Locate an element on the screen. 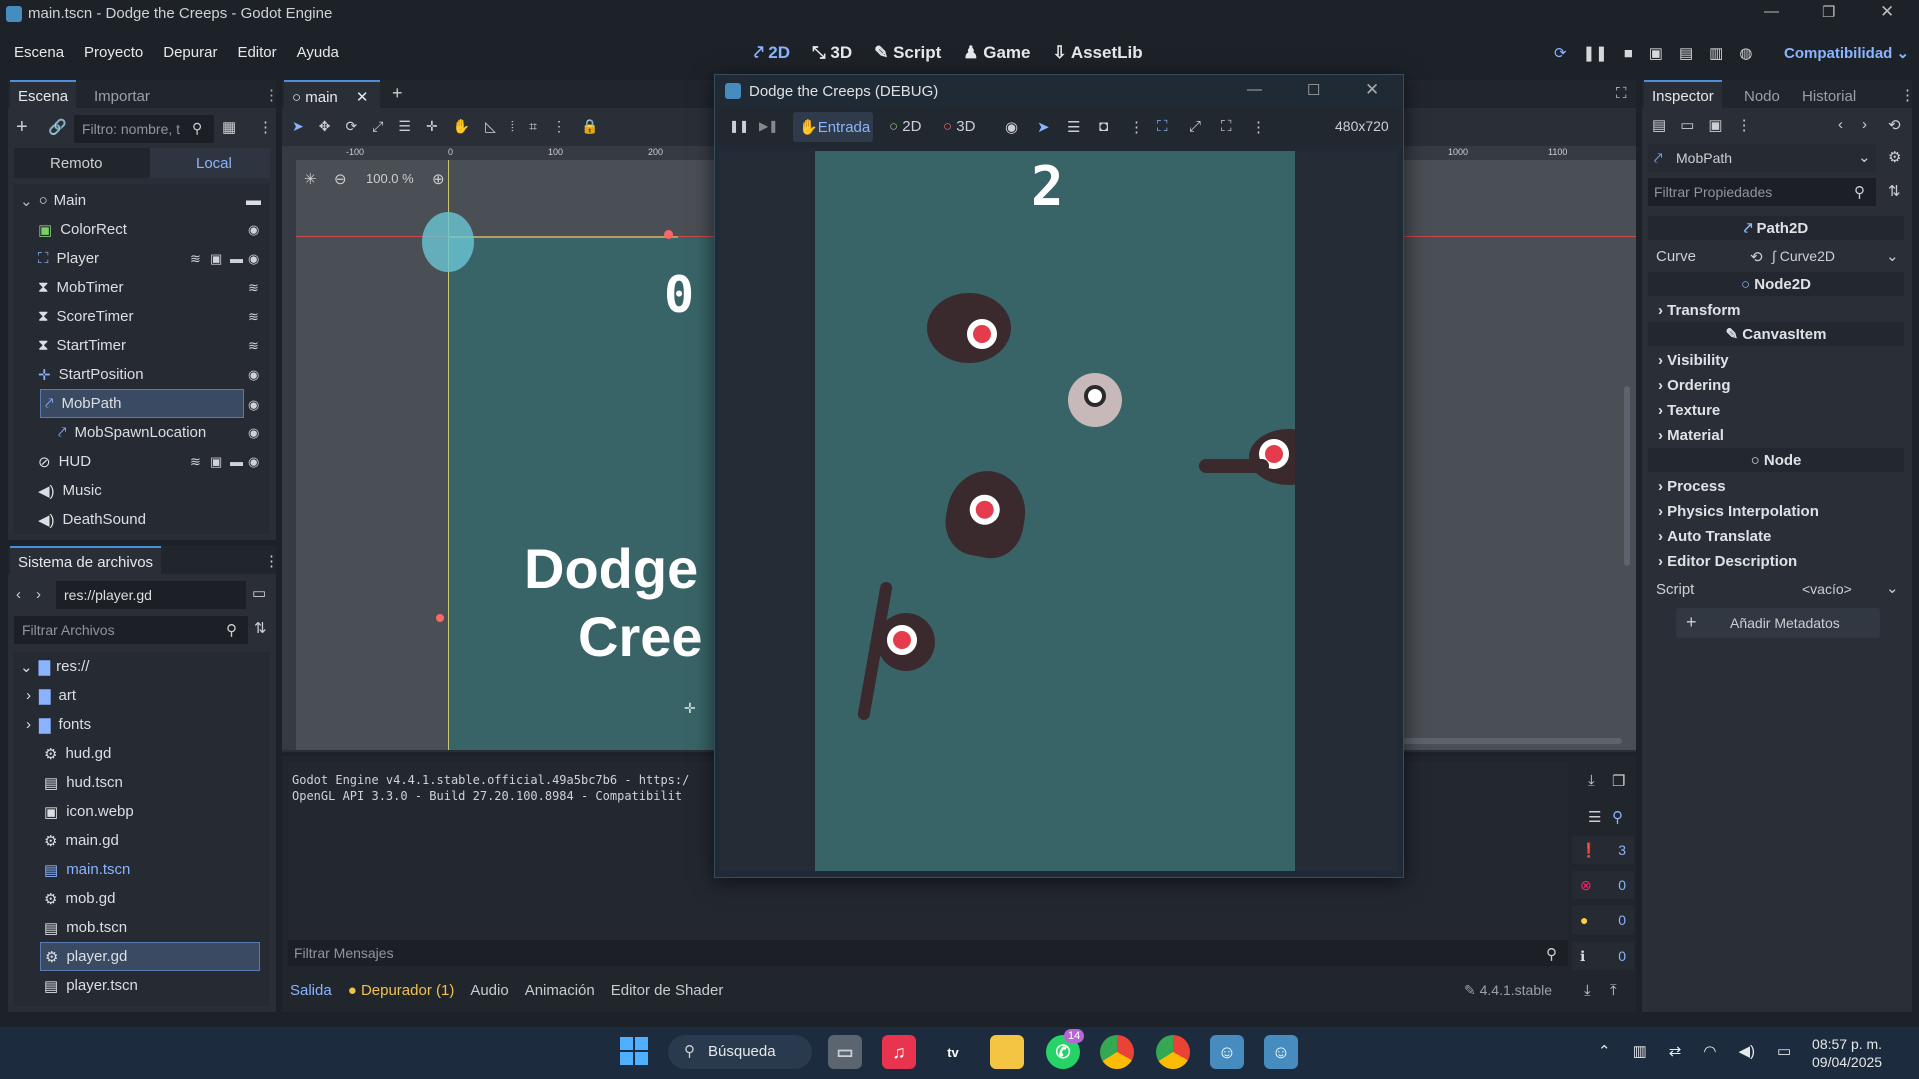 The height and width of the screenshot is (1079, 1919). reload-icon: ⟳ is located at coordinates (1560, 53).